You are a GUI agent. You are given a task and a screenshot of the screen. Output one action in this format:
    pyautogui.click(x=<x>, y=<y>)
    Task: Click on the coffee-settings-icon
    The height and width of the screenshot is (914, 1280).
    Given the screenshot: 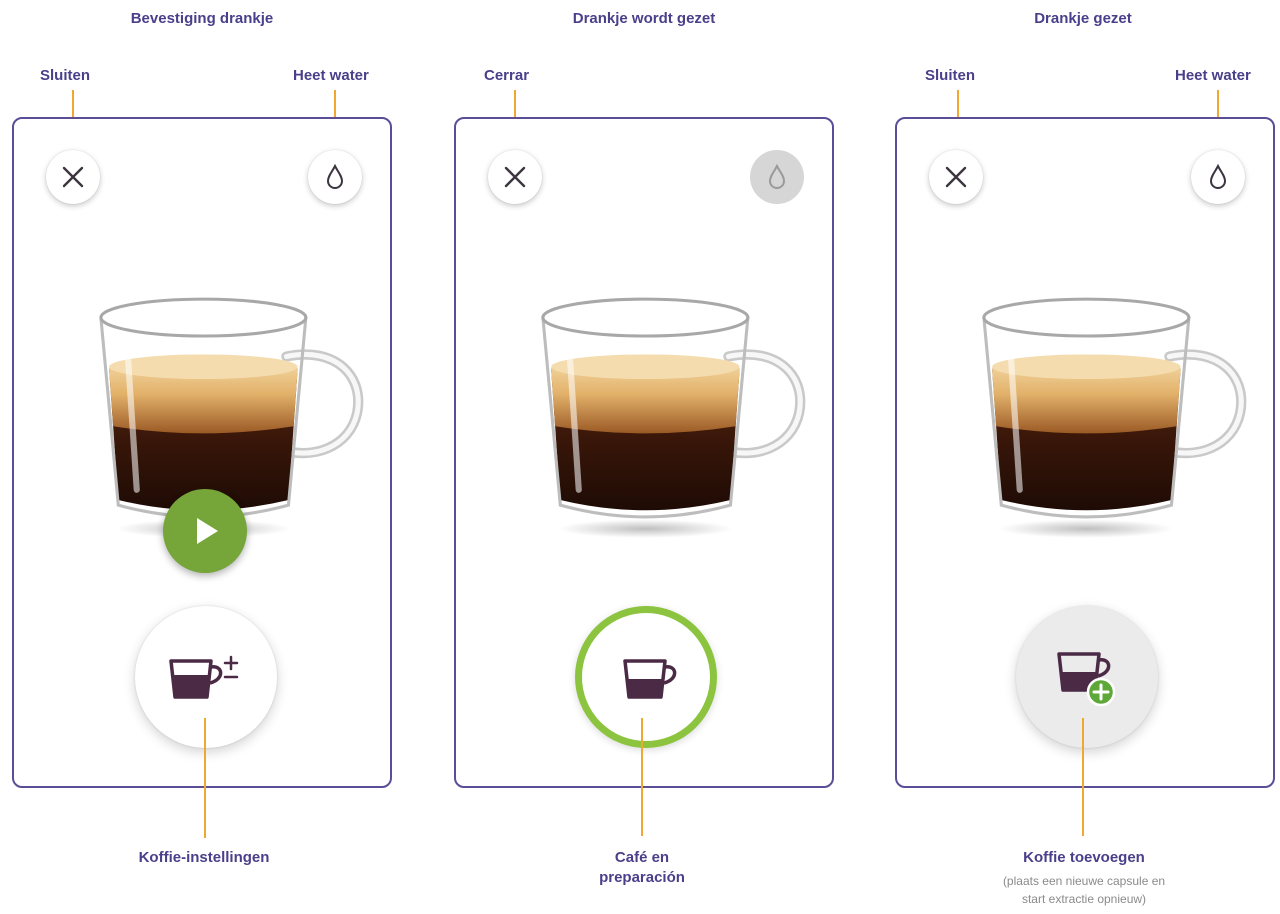 What is the action you would take?
    pyautogui.click(x=204, y=677)
    